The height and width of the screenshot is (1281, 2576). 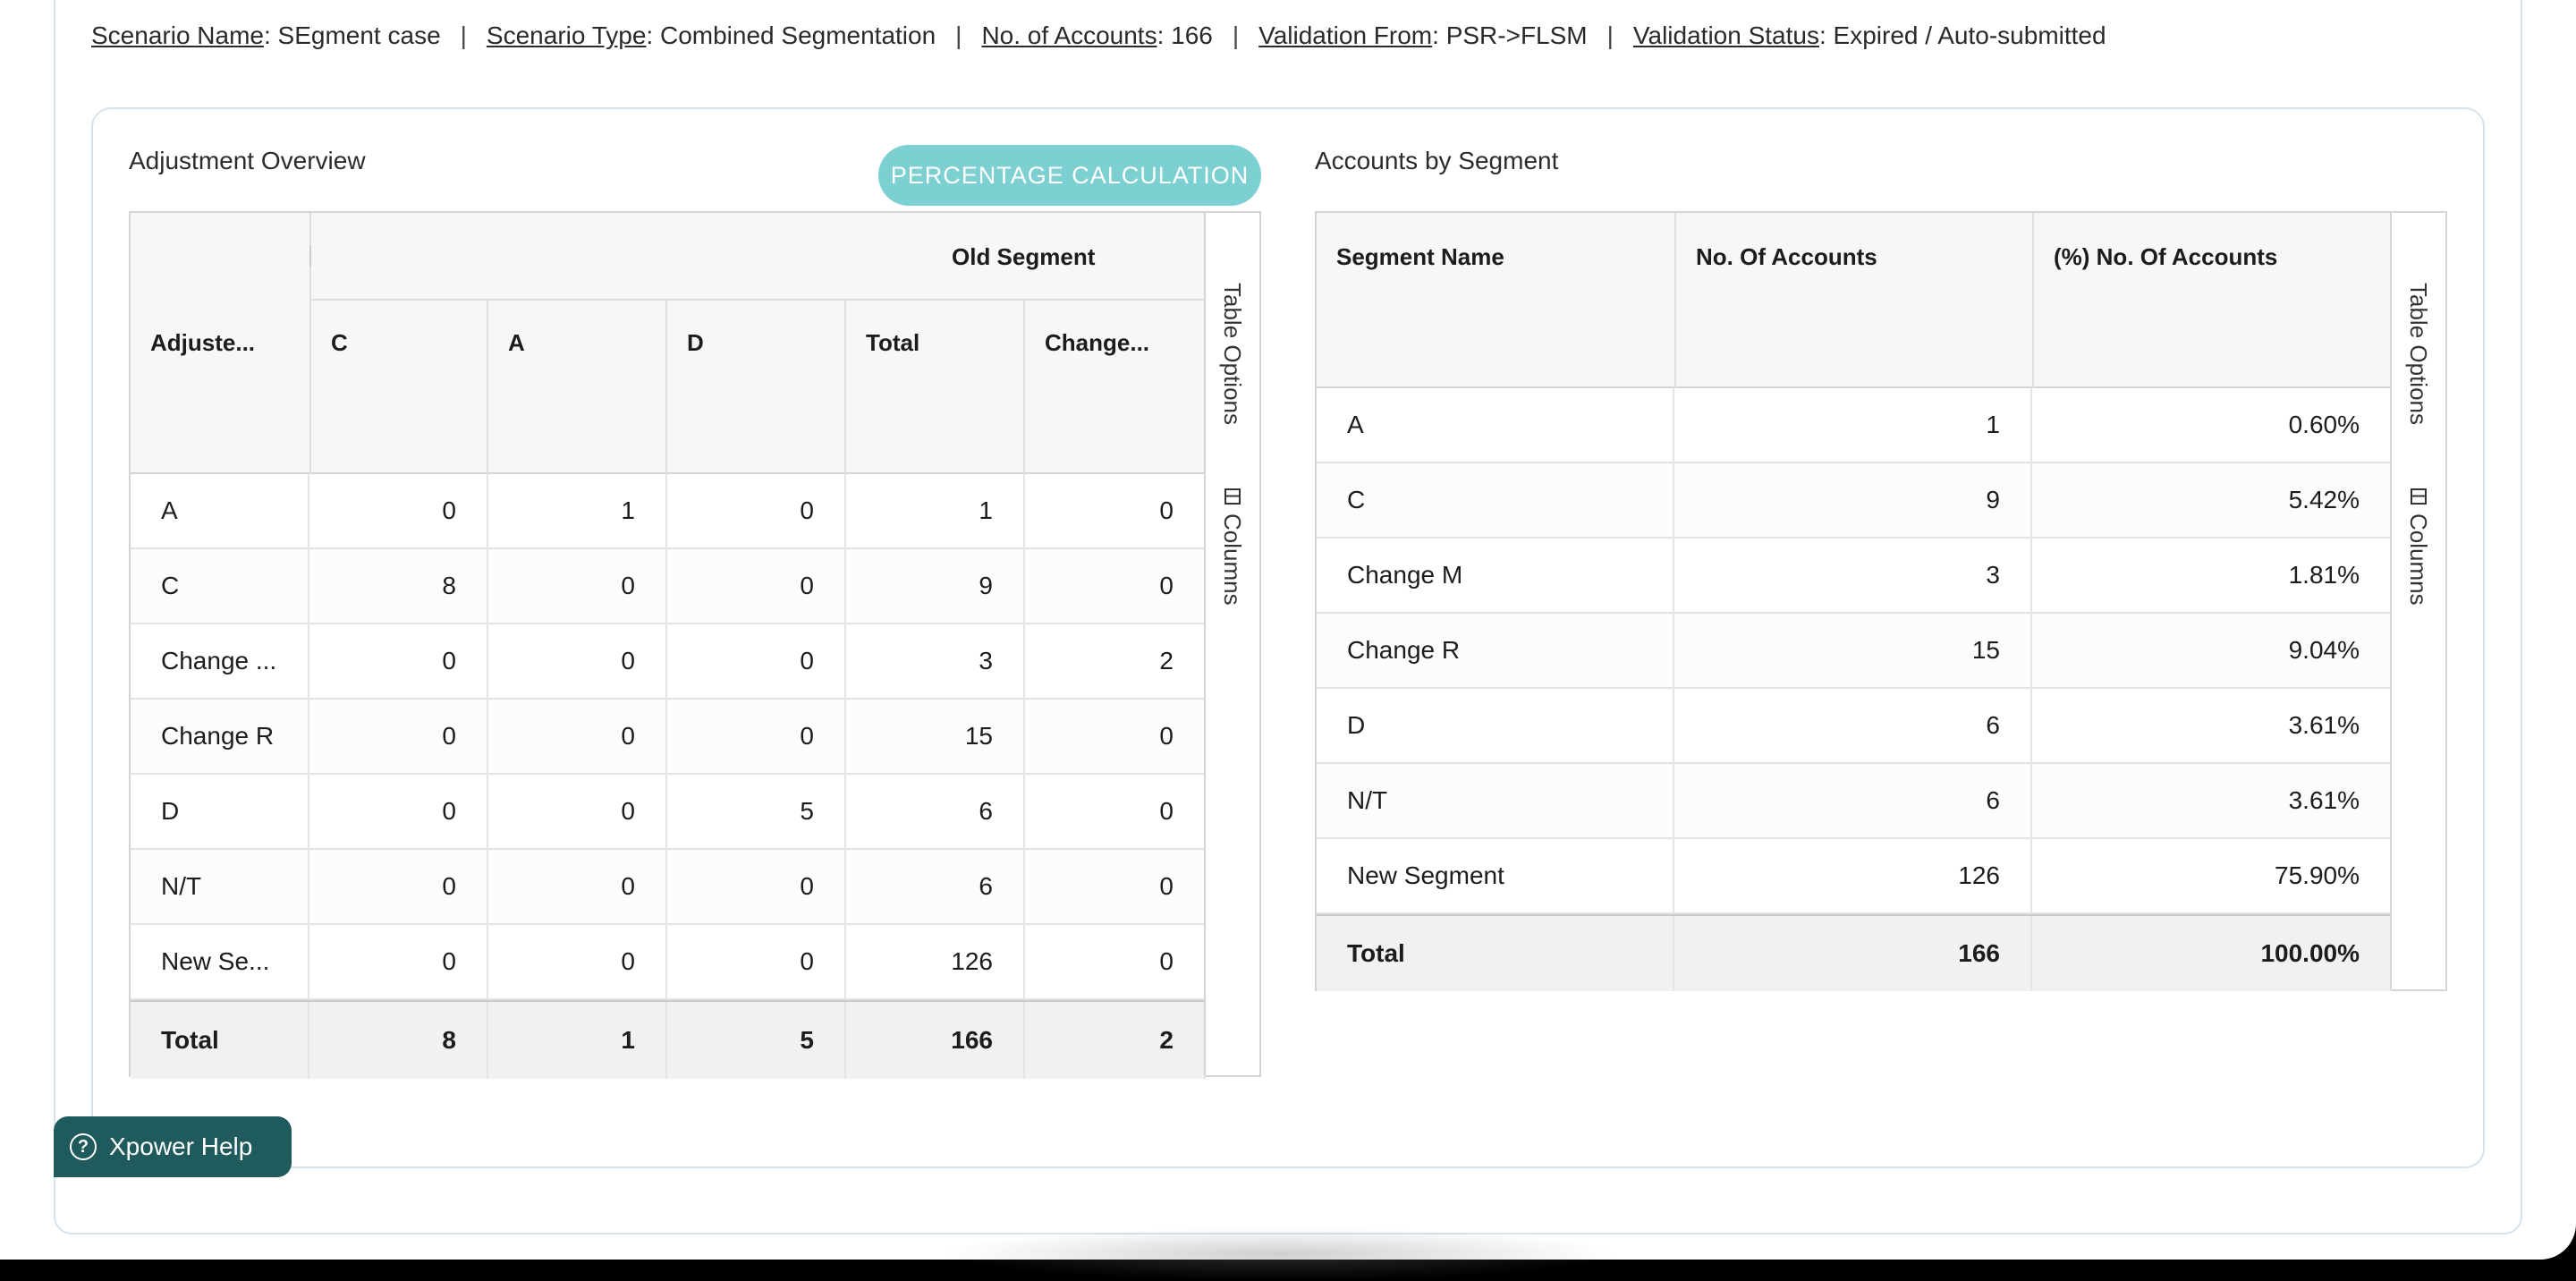 I want to click on row-label-cell: Total, so click(x=1495, y=953).